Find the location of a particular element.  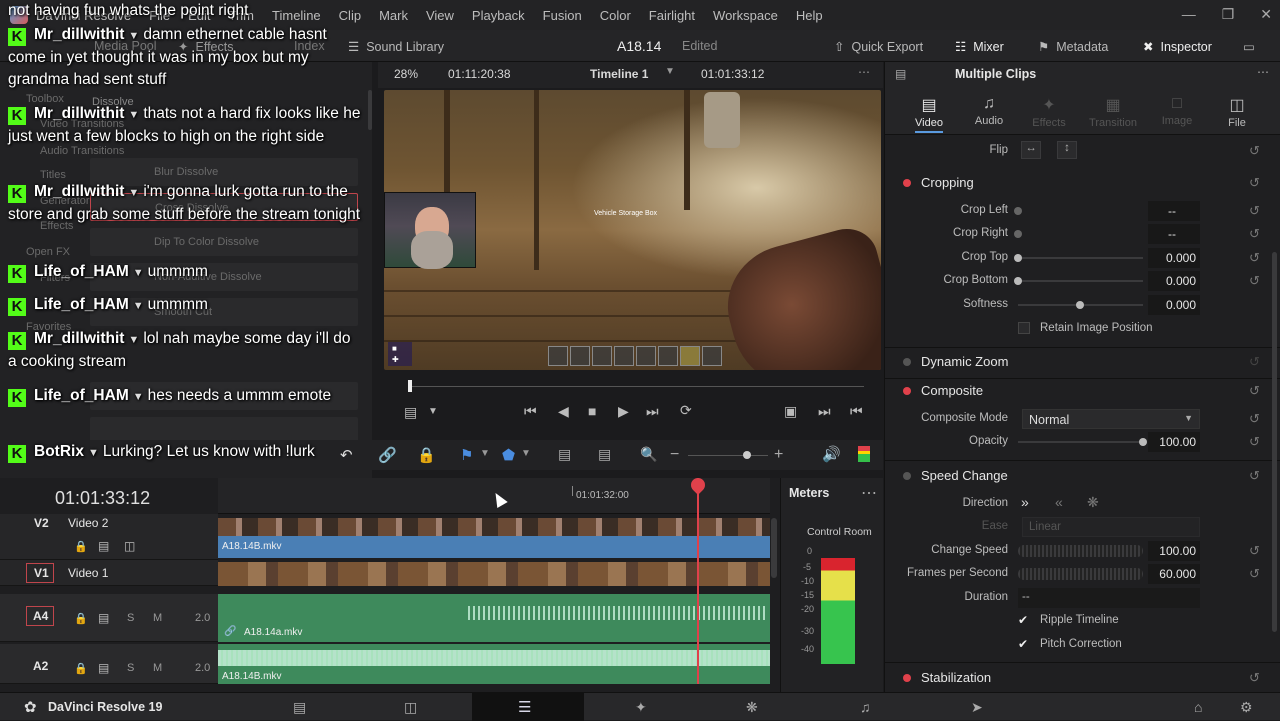

zoom-in-icon: + is located at coordinates (778, 455).